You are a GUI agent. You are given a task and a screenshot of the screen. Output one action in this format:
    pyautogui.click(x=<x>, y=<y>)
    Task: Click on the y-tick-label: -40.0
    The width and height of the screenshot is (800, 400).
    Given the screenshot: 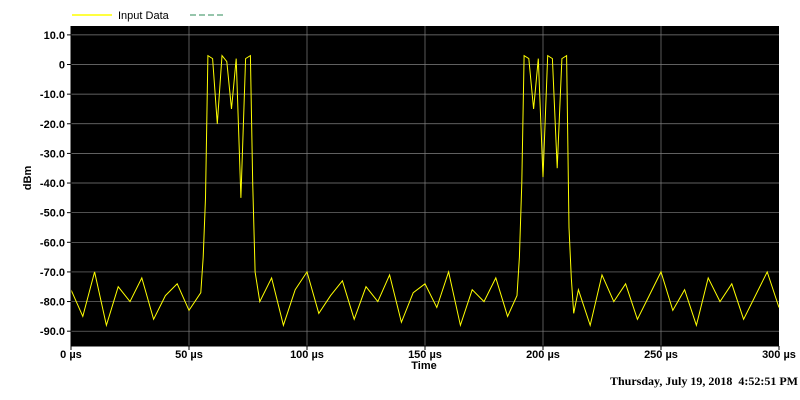 What is the action you would take?
    pyautogui.click(x=52, y=184)
    